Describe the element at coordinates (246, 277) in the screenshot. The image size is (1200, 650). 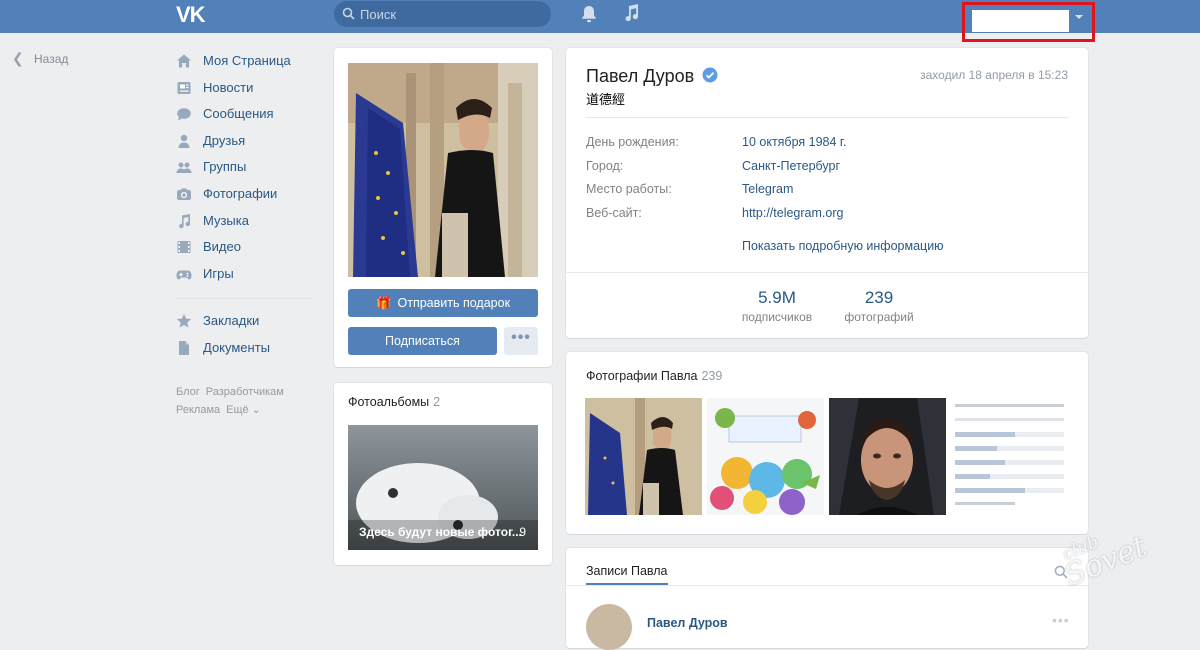
I see `sidebar-item-games: Игры` at that location.